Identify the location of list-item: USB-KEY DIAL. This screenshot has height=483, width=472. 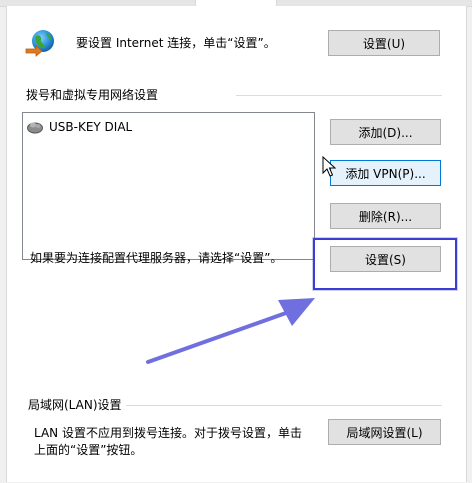
(79, 127).